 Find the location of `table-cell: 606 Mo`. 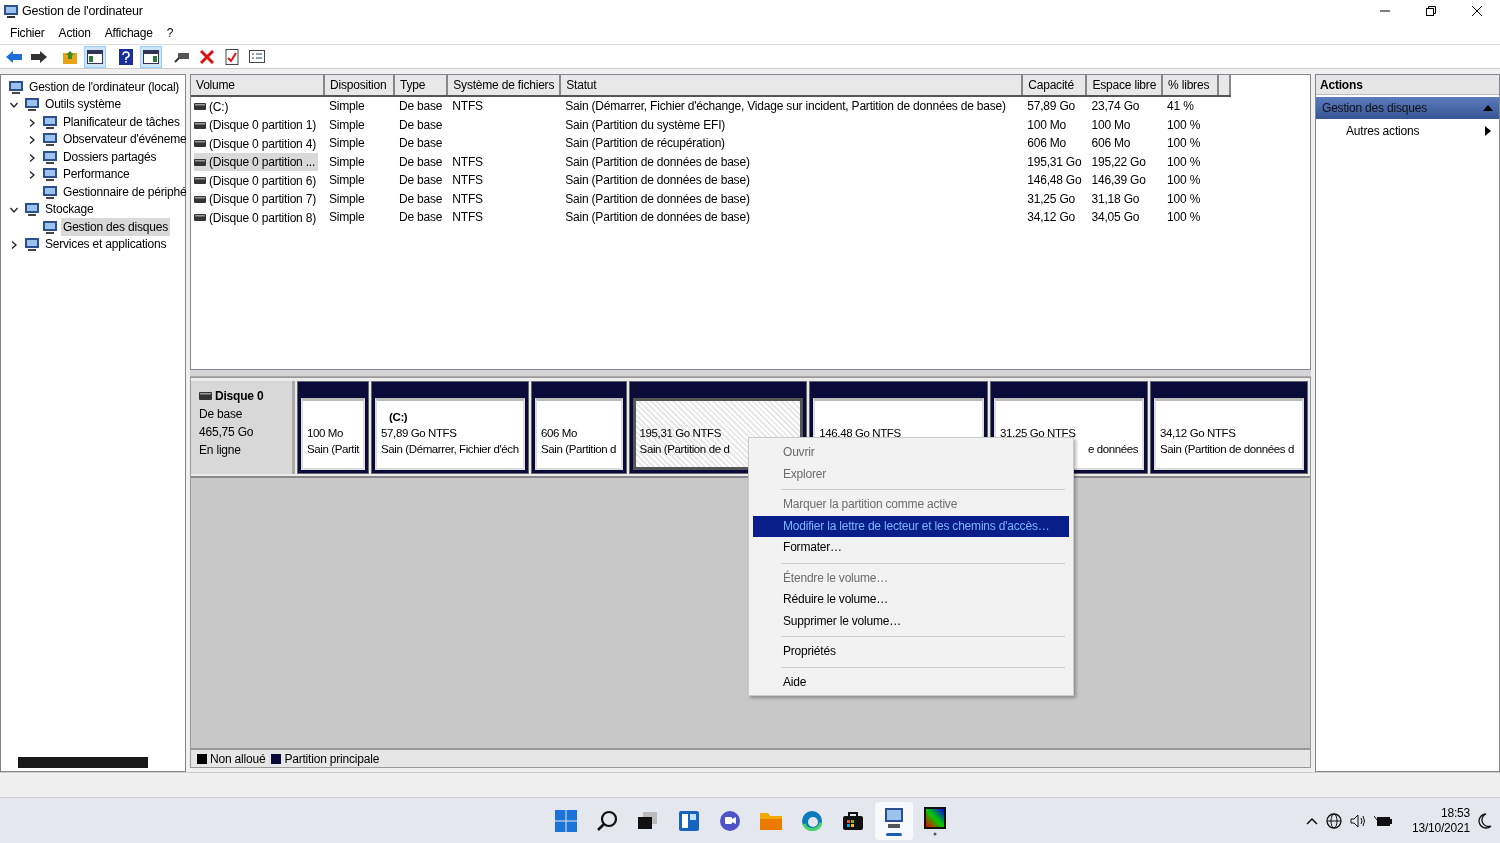

table-cell: 606 Mo is located at coordinates (1047, 143).